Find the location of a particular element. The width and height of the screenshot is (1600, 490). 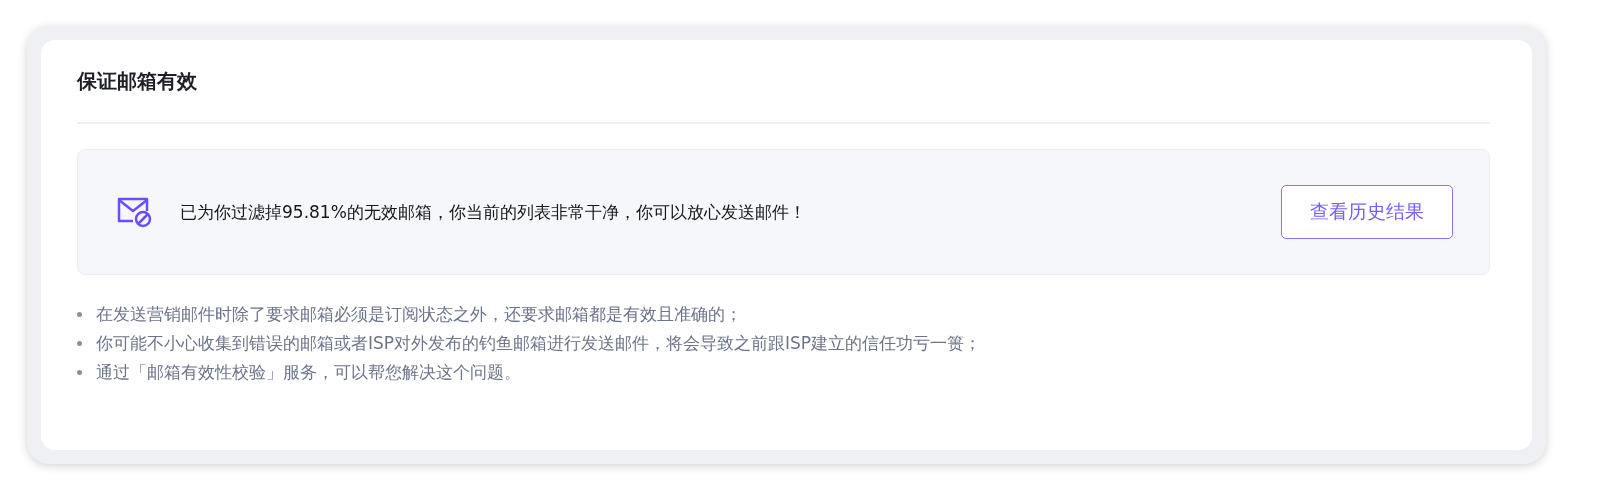

history-results-button: 查看历史结果 is located at coordinates (1367, 212).